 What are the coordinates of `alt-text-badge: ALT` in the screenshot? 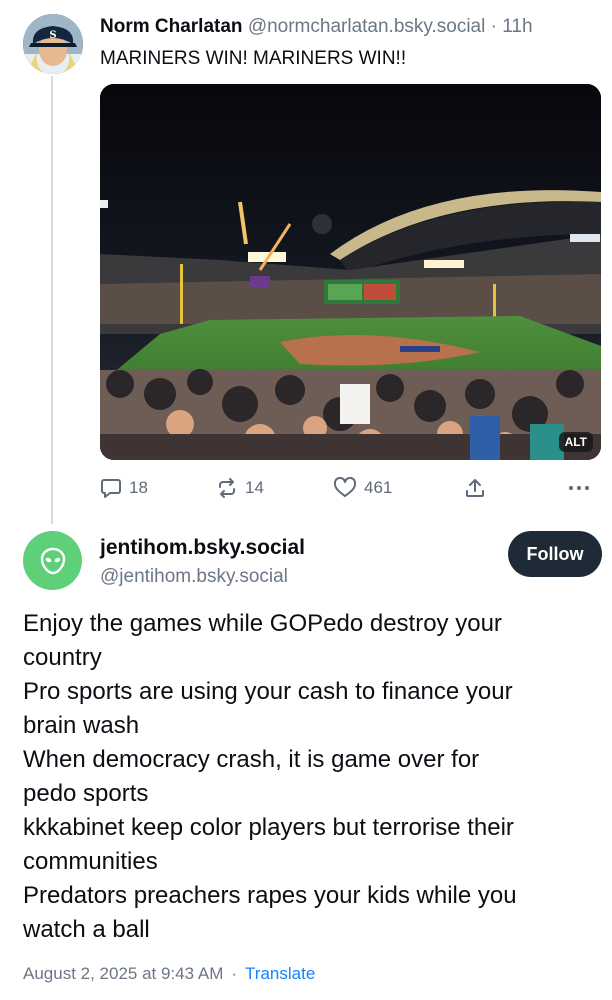 It's located at (575, 442).